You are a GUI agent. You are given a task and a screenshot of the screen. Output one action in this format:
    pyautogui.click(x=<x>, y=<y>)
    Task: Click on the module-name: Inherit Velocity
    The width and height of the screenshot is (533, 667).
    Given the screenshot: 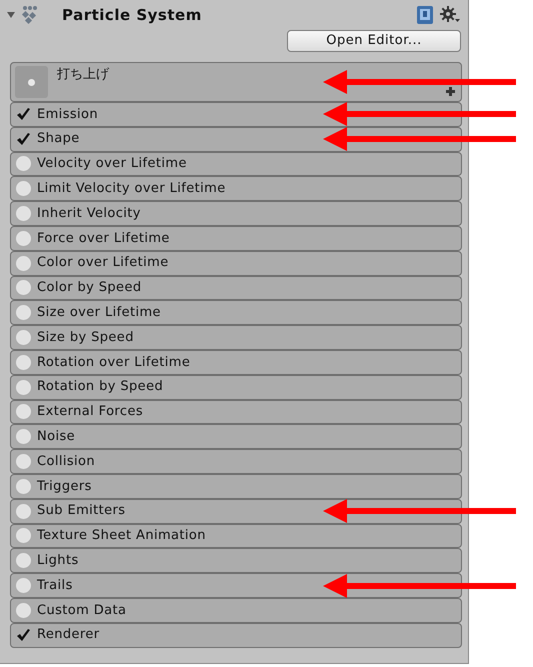 What is the action you would take?
    pyautogui.click(x=89, y=213)
    